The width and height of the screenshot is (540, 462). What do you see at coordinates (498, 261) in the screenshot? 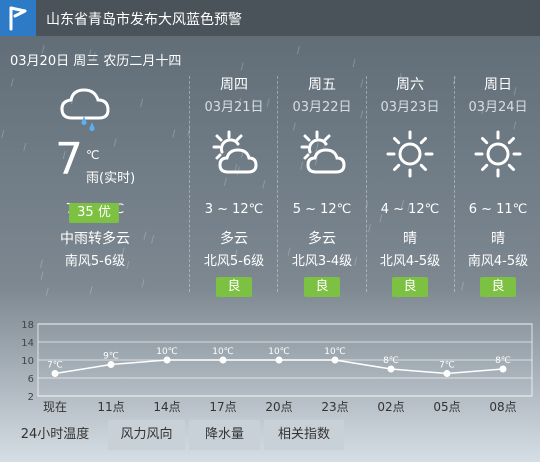
I see `forecast-wind: 南风4-5级` at bounding box center [498, 261].